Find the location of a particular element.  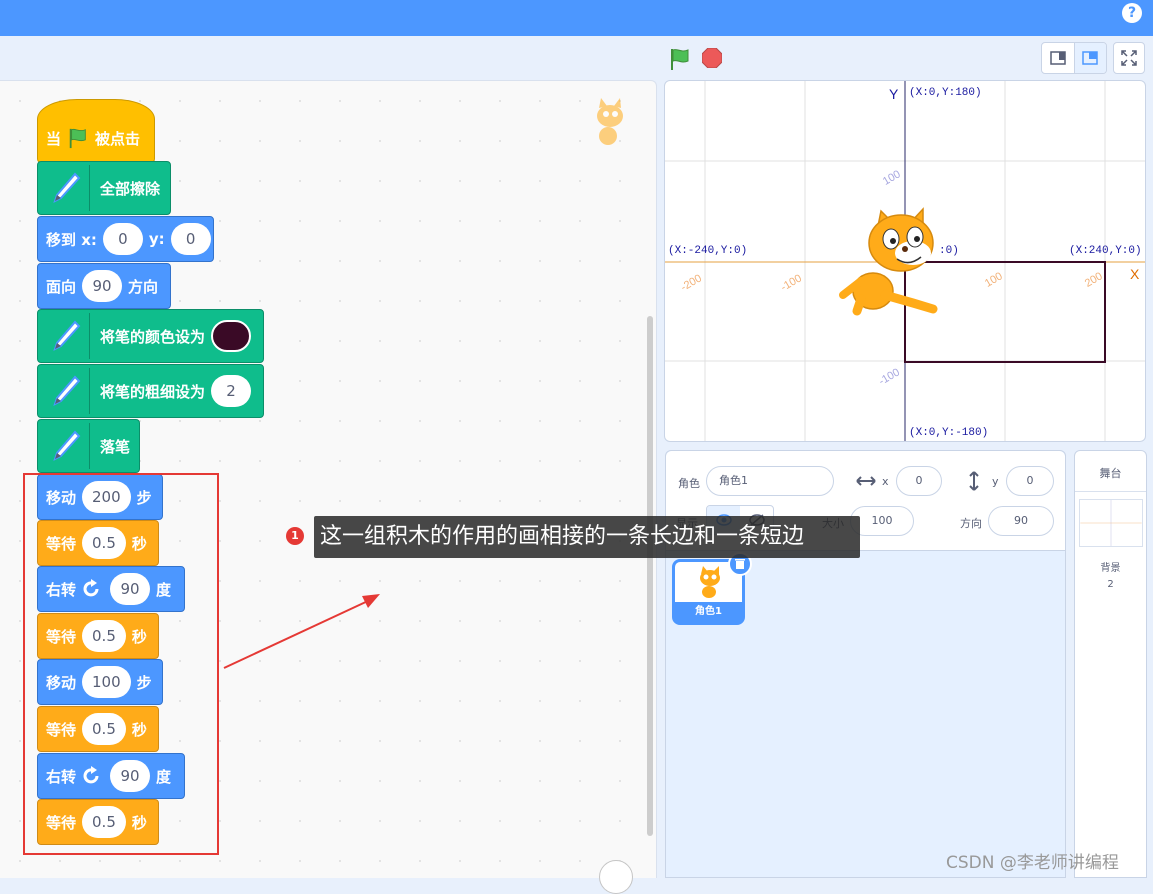

when-flag-clicked-block: 当 被点击 is located at coordinates (96, 131).